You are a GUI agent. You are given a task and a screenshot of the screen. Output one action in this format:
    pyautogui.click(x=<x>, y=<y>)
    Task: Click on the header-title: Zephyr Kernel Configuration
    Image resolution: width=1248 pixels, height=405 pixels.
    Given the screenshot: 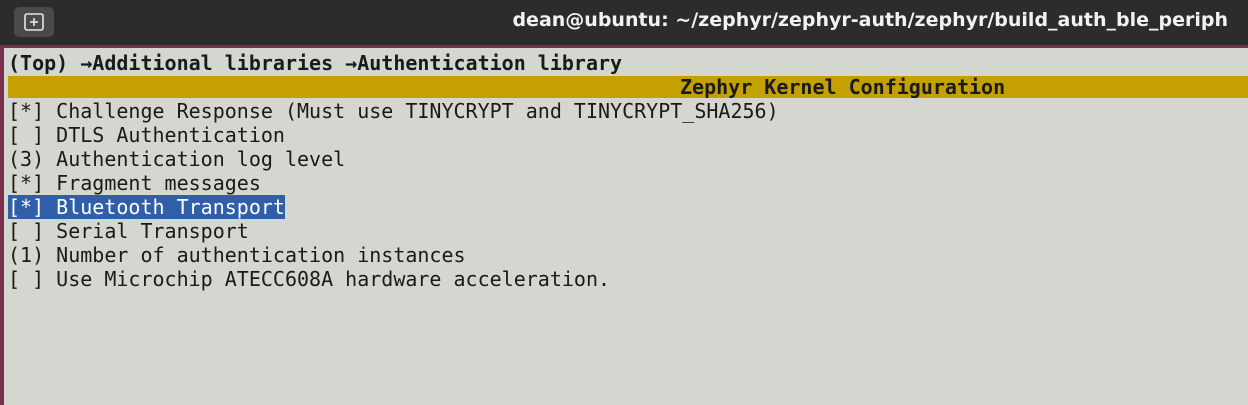 What is the action you would take?
    pyautogui.click(x=843, y=87)
    